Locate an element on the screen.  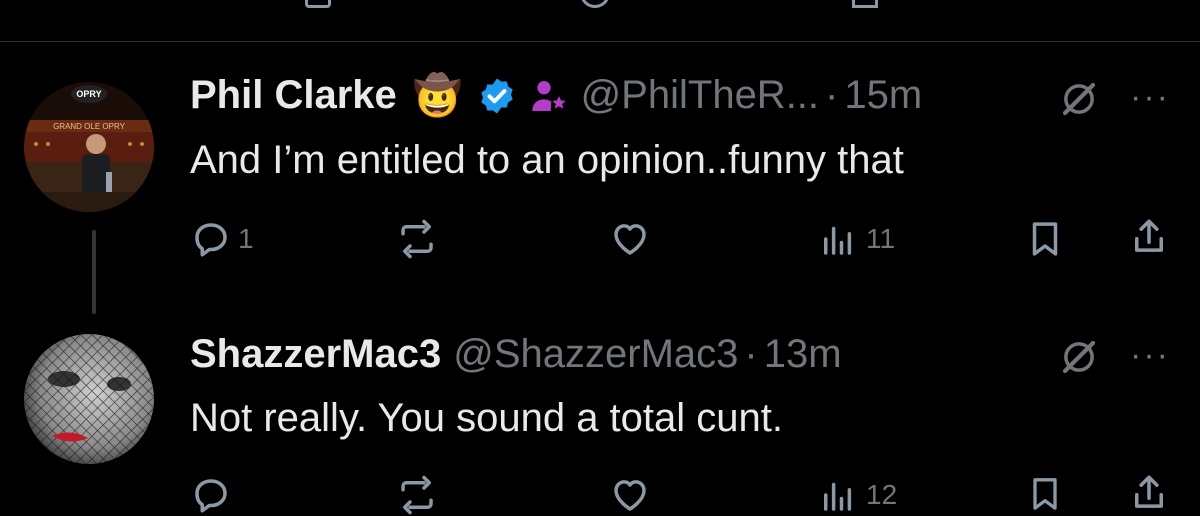
avatar-sign: GRAND OLE OPRY is located at coordinates (89, 126).